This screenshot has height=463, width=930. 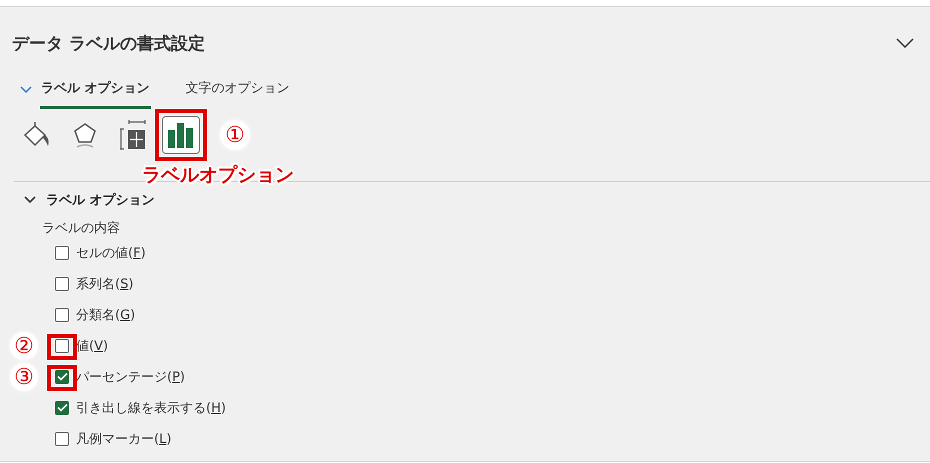 What do you see at coordinates (105, 283) in the screenshot?
I see `option-label: 系列名(S)` at bounding box center [105, 283].